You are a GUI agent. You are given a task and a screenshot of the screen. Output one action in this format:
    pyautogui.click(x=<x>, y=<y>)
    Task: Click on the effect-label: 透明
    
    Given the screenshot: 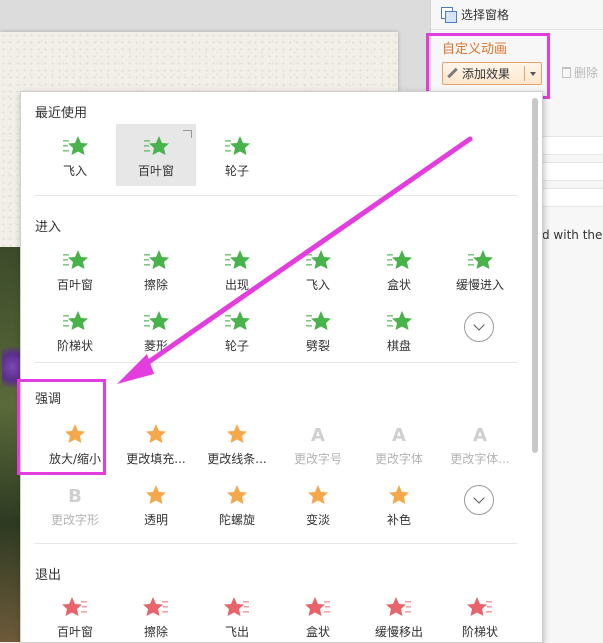 What is the action you would take?
    pyautogui.click(x=155, y=520)
    